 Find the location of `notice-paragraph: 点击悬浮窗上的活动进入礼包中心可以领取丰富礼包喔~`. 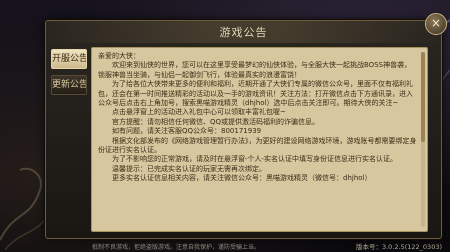

notice-paragraph: 点击悬浮窗上的活动进入礼包中心可以领取丰富礼包喔~ is located at coordinates (199, 112).